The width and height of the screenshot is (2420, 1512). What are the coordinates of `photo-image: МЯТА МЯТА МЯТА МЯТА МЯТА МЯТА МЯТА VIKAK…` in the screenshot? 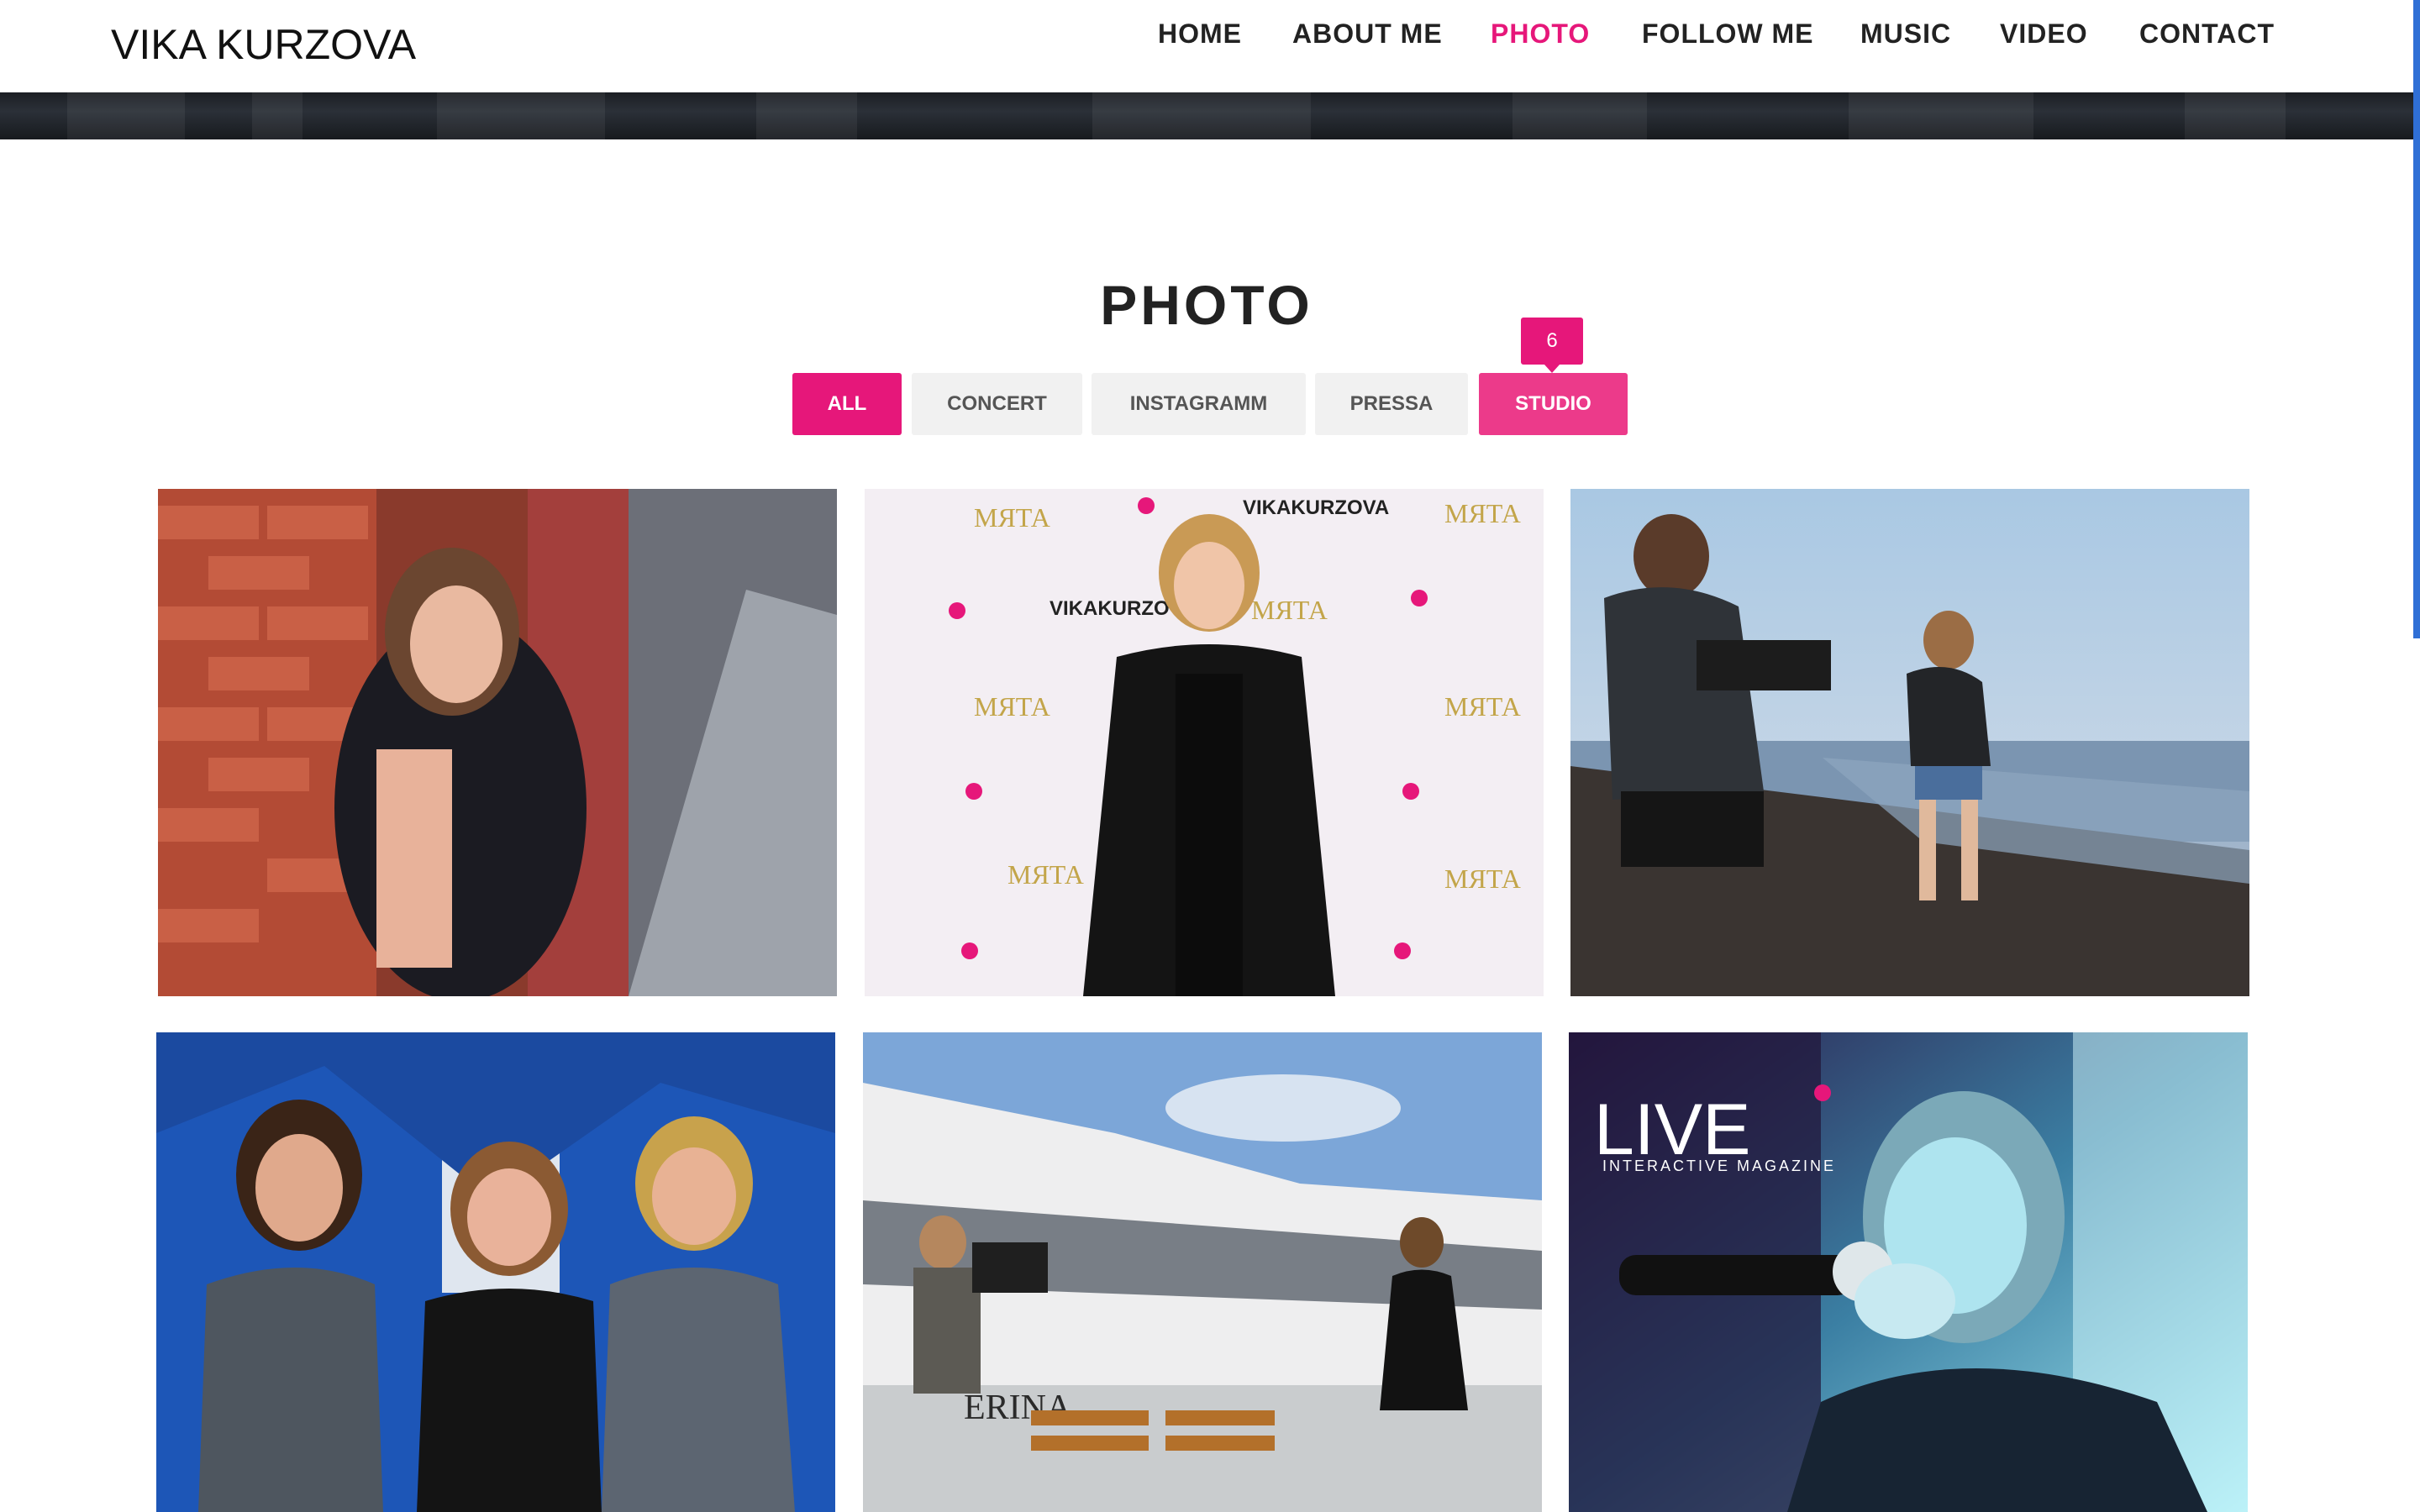 It's located at (1204, 742).